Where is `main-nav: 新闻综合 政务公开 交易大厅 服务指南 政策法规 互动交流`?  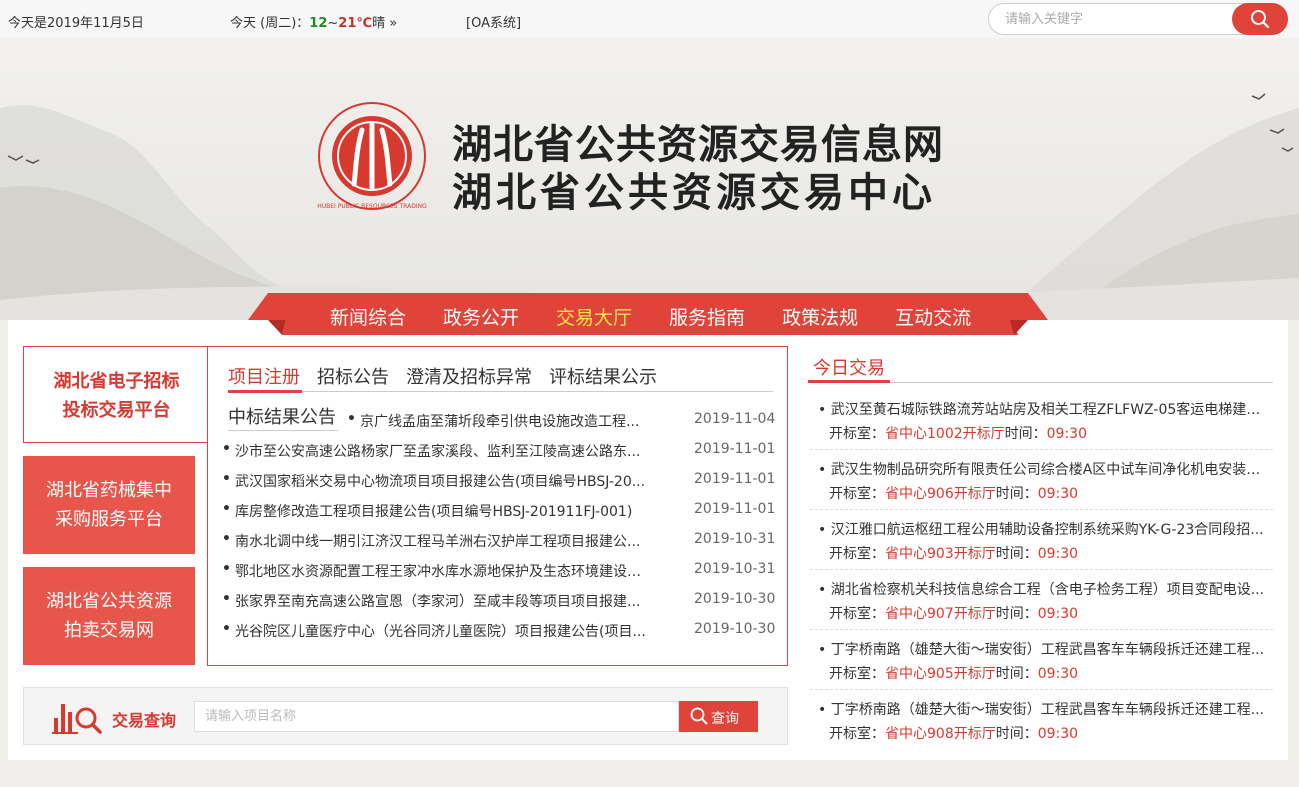 main-nav: 新闻综合 政务公开 交易大厅 服务指南 政策法规 互动交流 is located at coordinates (648, 314).